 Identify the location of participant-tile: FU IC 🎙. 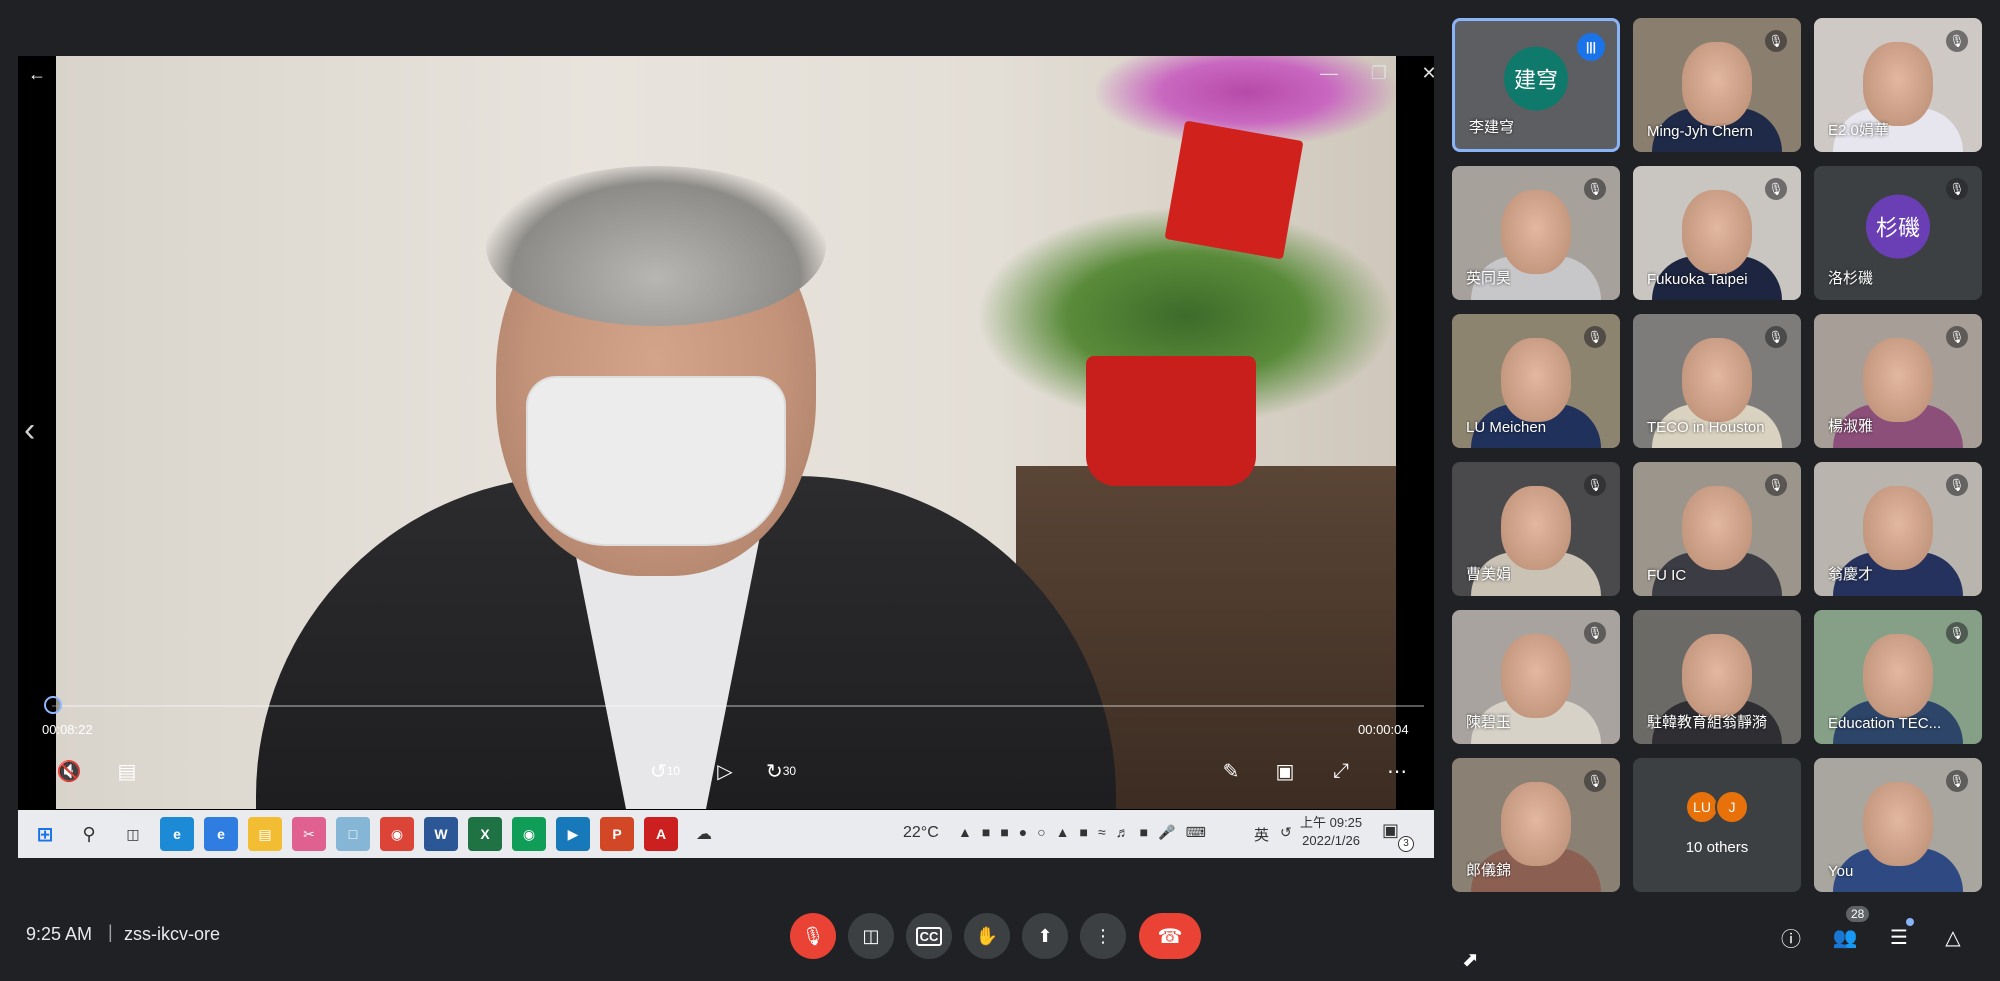
(1717, 529).